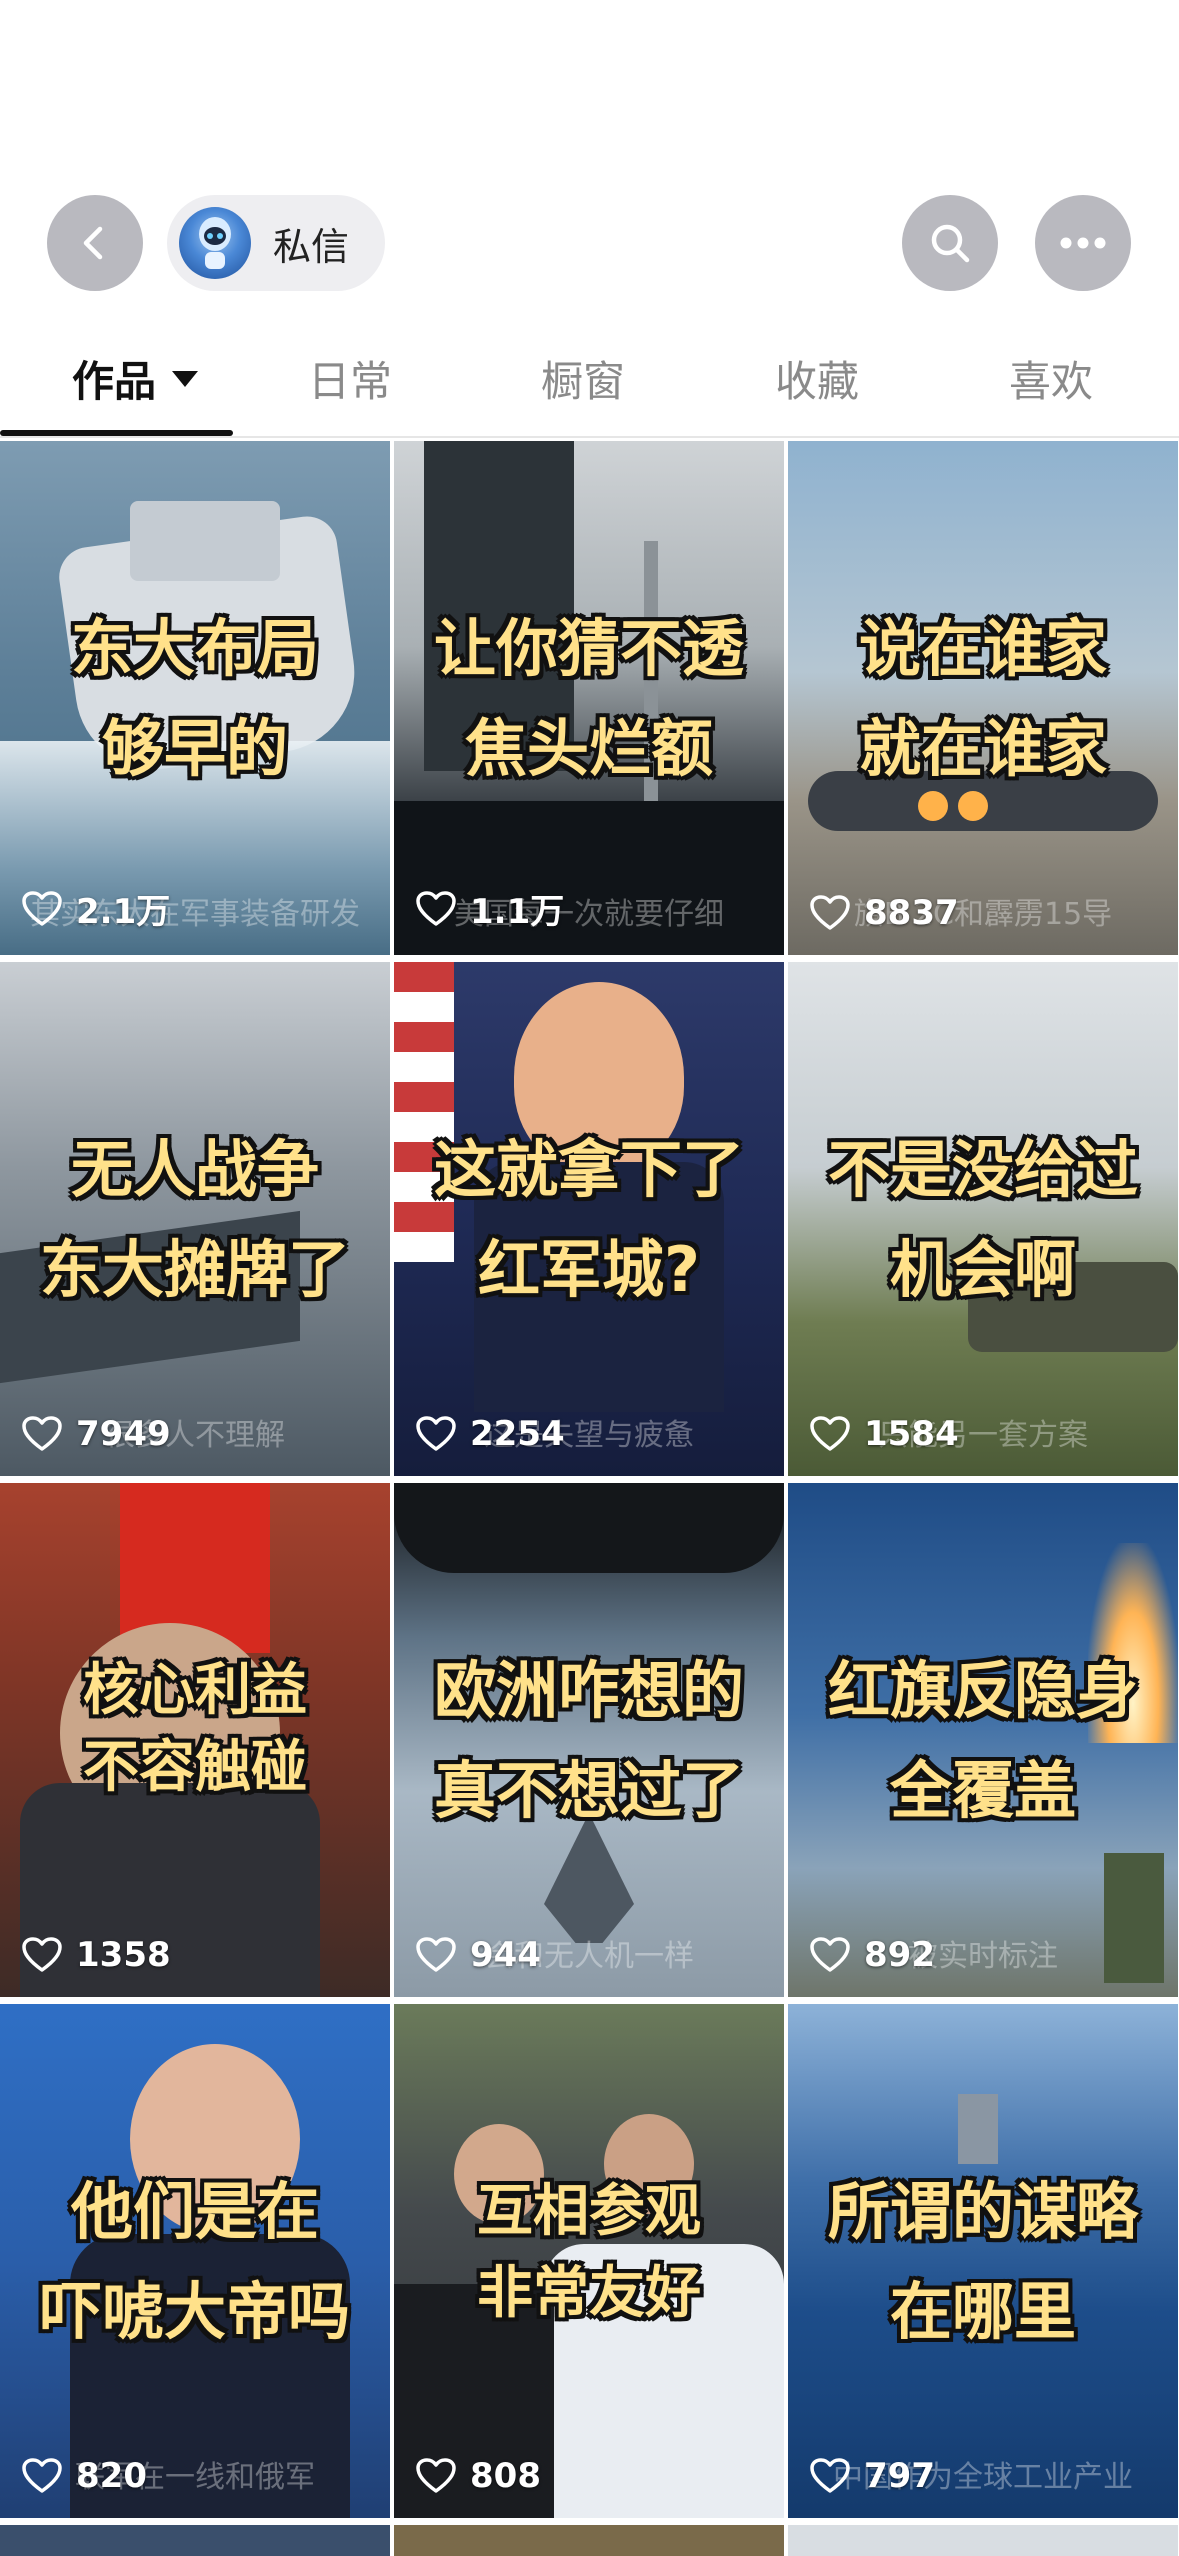  Describe the element at coordinates (589, 698) in the screenshot. I see `video-tile: 让你猜不透 焦头烂额 美国每一次就要仔细 1.1万` at that location.